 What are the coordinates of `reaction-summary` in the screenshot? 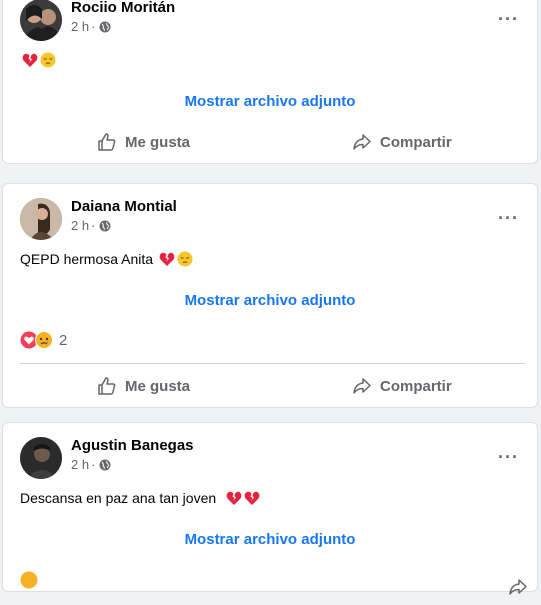 It's located at (29, 580).